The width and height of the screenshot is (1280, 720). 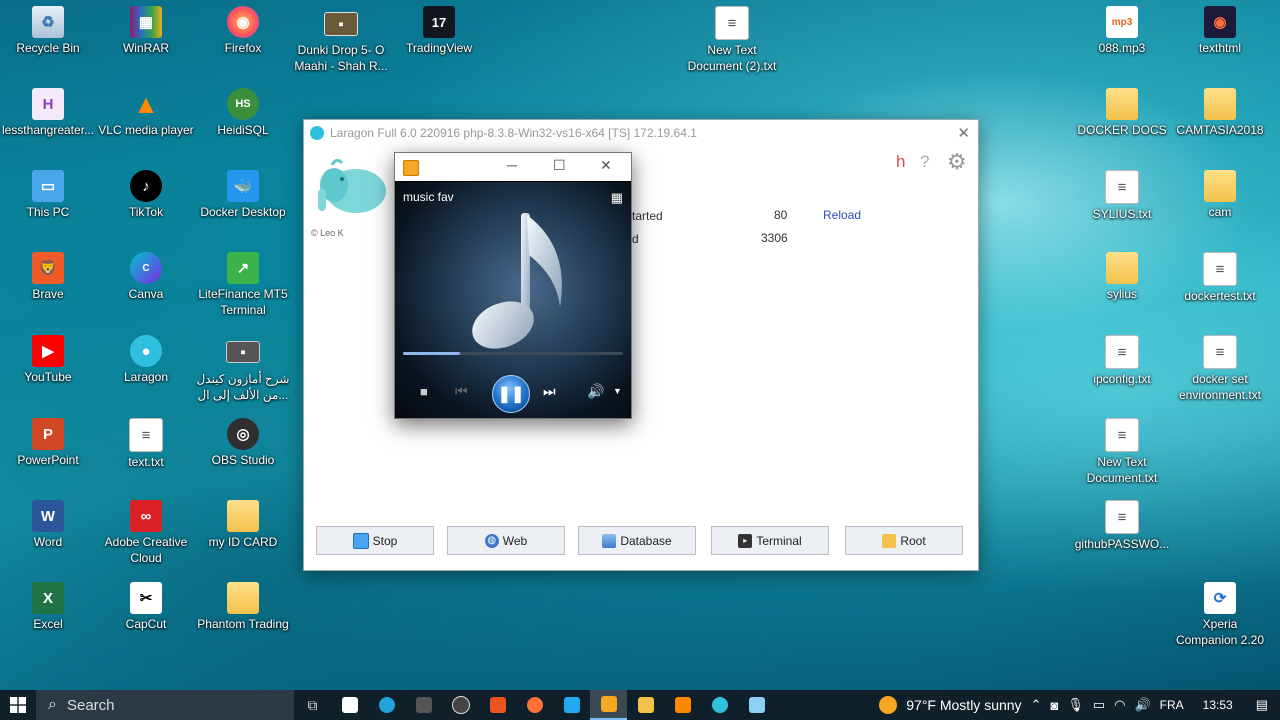 What do you see at coordinates (243, 285) in the screenshot?
I see `desktop-icon-litefinance: ↗ LiteFinance MT5 Terminal` at bounding box center [243, 285].